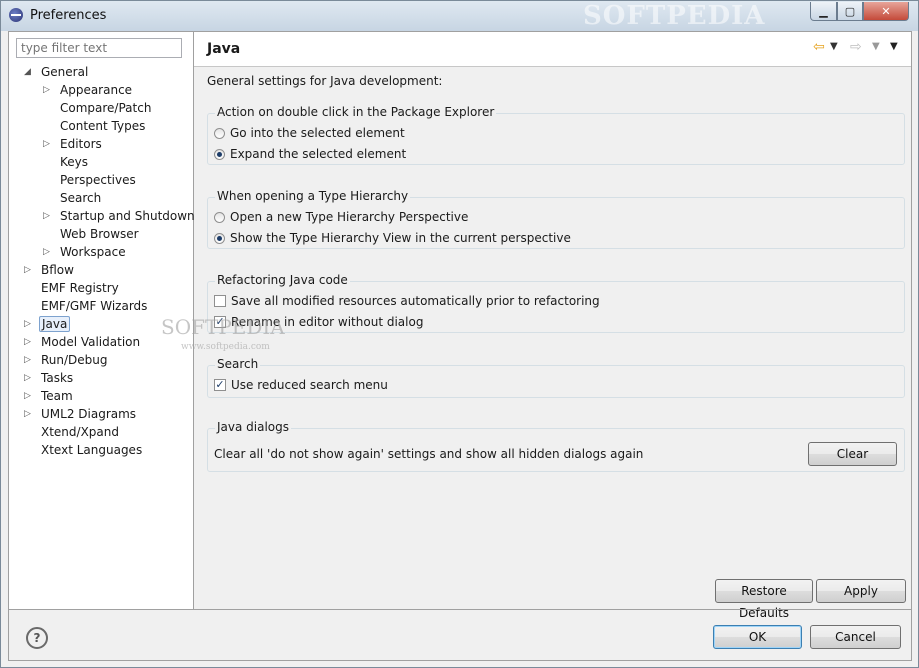 This screenshot has height=668, width=919. What do you see at coordinates (855, 637) in the screenshot?
I see `cancel-button: Cancel` at bounding box center [855, 637].